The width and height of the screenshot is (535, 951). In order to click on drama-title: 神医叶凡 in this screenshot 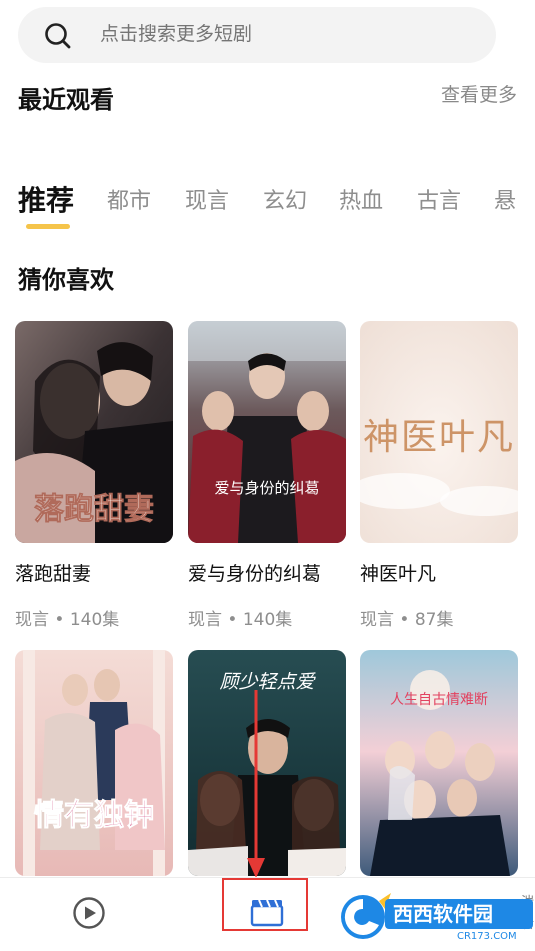, I will do `click(398, 574)`.